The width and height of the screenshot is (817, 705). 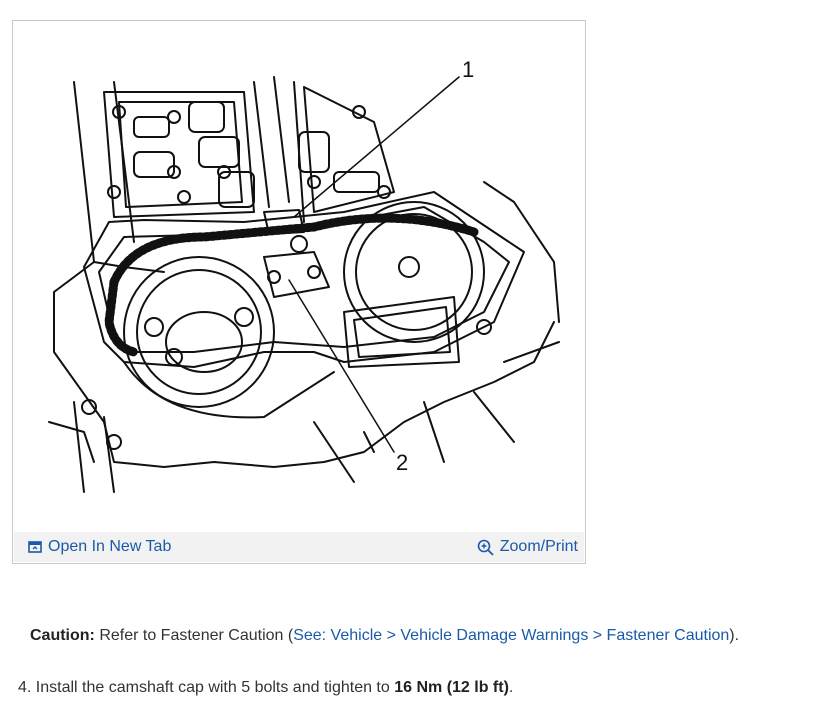 I want to click on callout-2-label: 2, so click(x=402, y=462).